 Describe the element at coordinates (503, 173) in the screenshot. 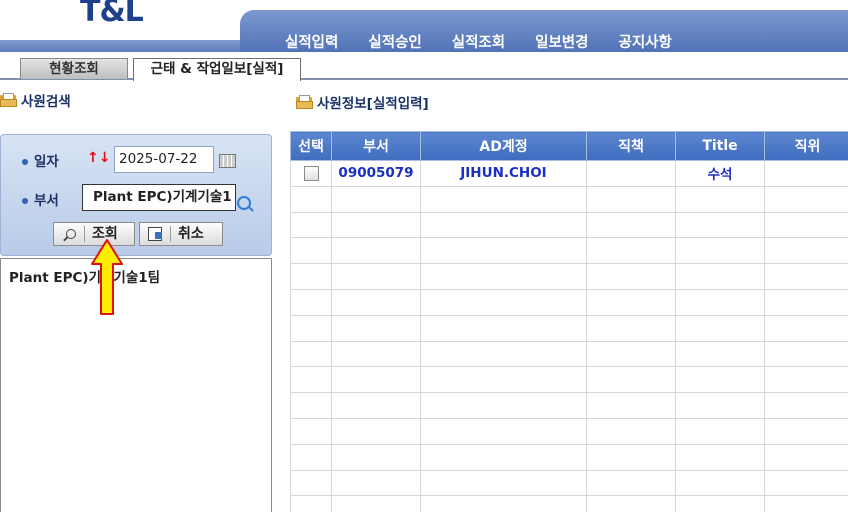

I see `cell-ad: JIHUN.CHOI` at that location.